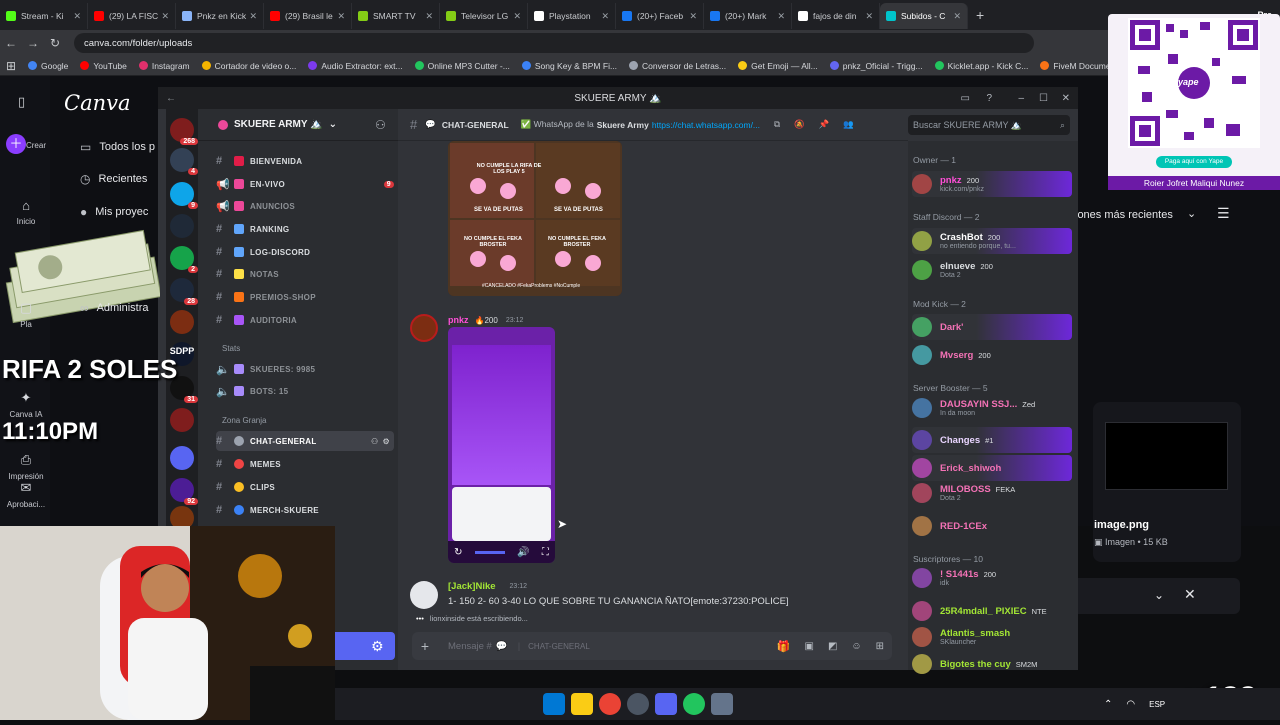  I want to click on channel-log-discord: # LOG-DISCORD, so click(305, 252).